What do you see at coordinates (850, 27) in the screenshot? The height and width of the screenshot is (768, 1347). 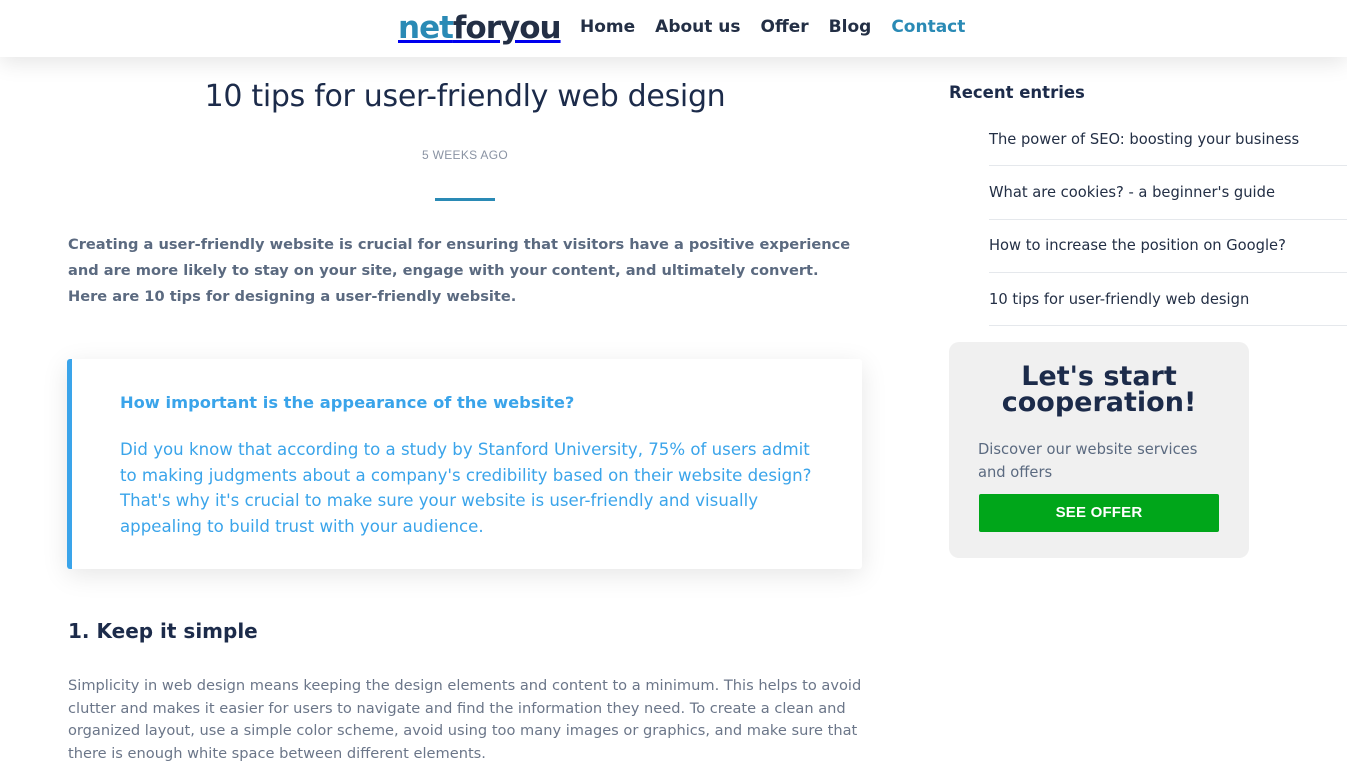 I see `nav-blog: Blog` at bounding box center [850, 27].